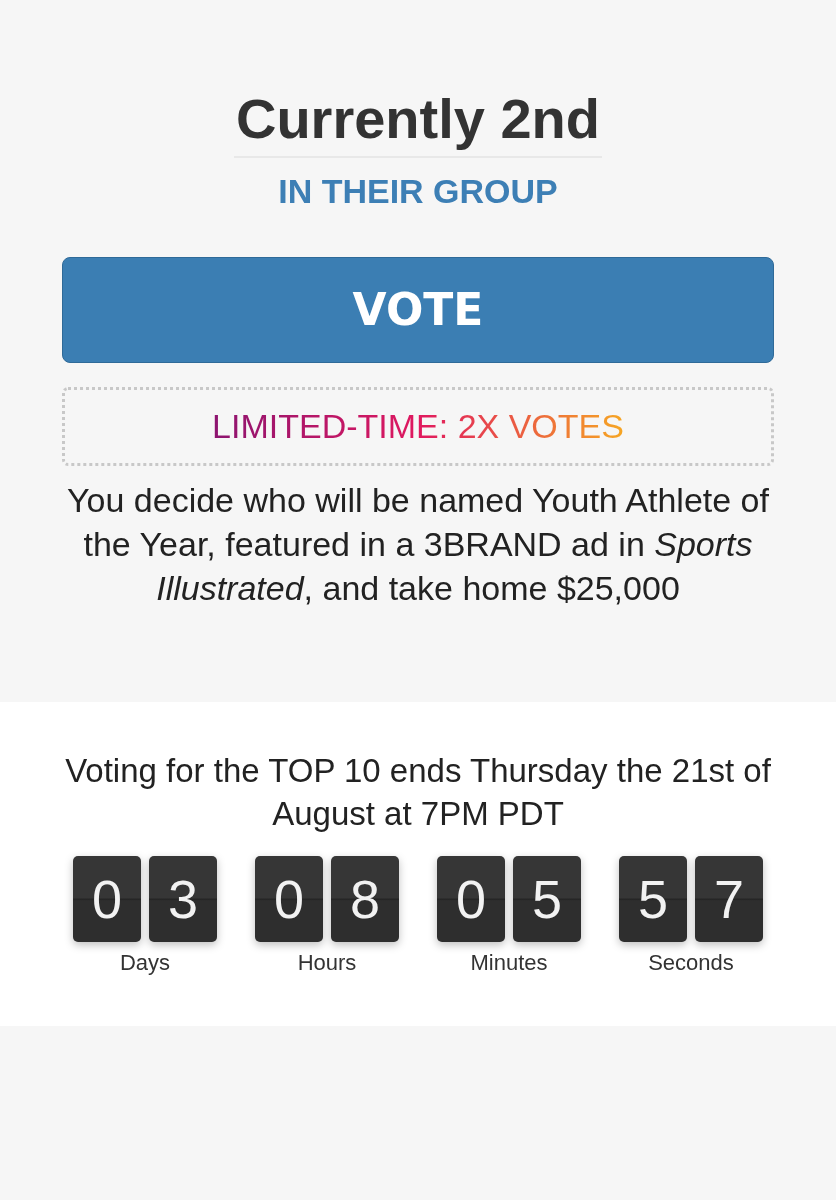  I want to click on rank-title: Currently 2nd, so click(418, 123).